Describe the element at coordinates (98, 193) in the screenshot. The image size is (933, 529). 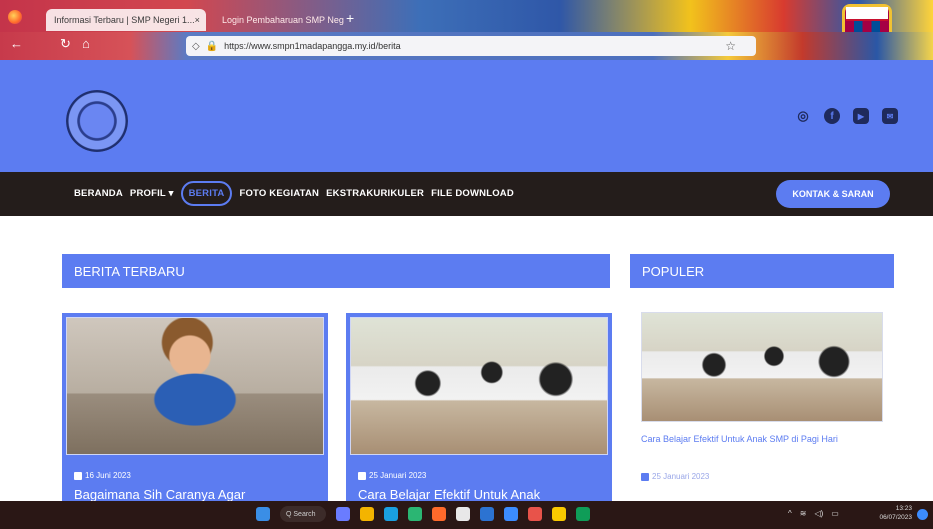
I see `nav-item-beranda: BERANDA` at that location.